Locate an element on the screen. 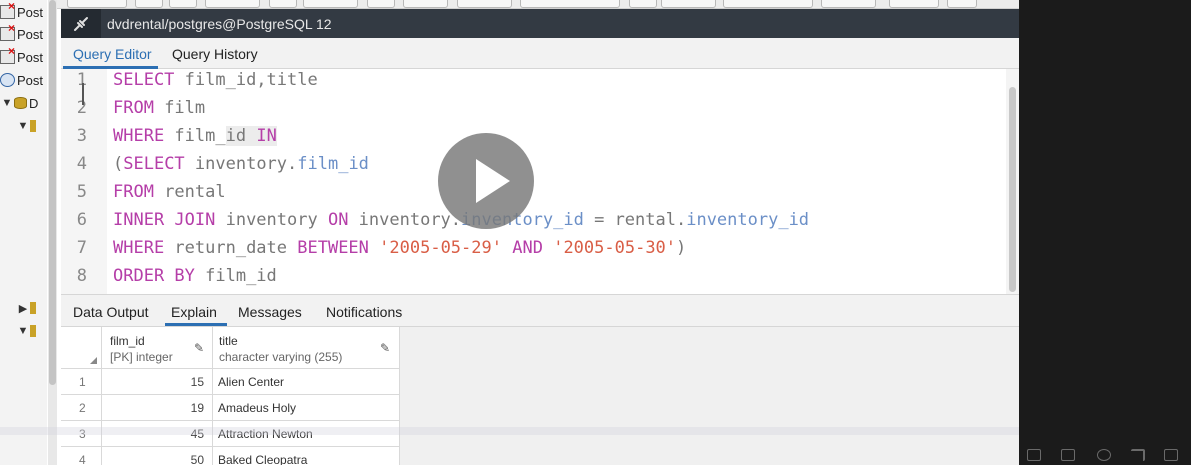 This screenshot has width=1191, height=465. line-number: 6 is located at coordinates (81, 220).